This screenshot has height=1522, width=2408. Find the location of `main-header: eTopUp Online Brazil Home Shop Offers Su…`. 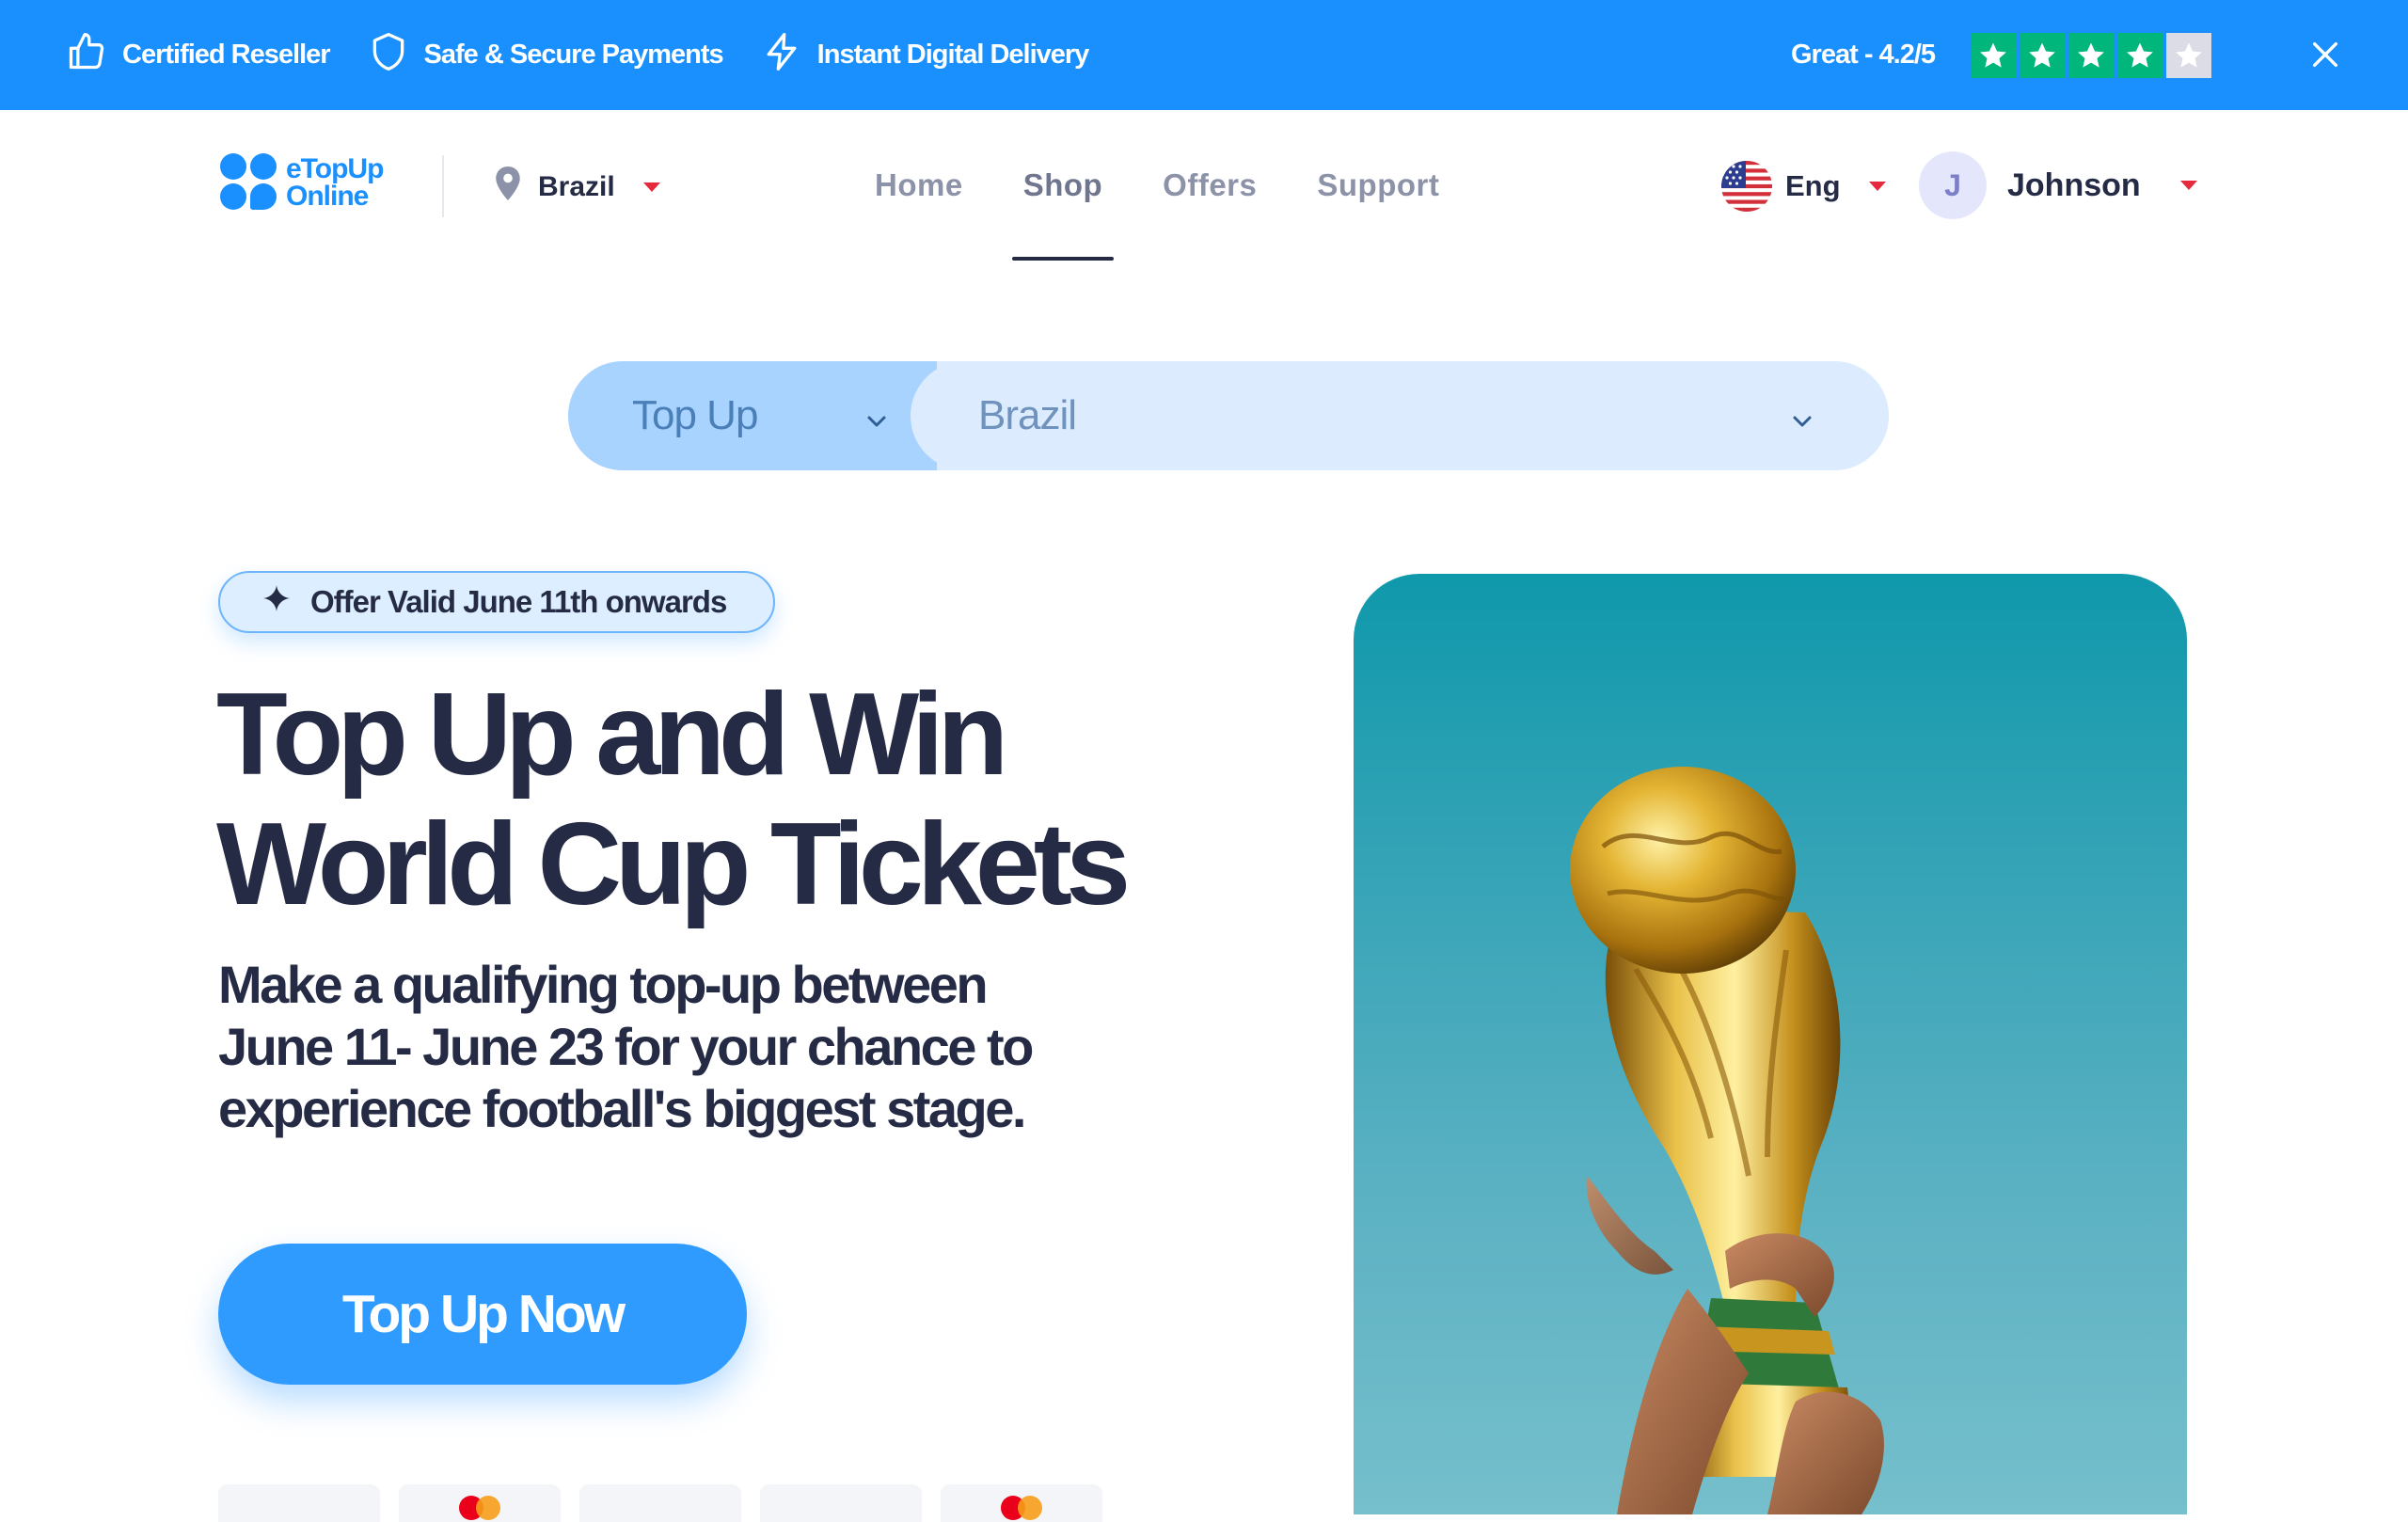

main-header: eTopUp Online Brazil Home Shop Offers Su… is located at coordinates (1204, 186).